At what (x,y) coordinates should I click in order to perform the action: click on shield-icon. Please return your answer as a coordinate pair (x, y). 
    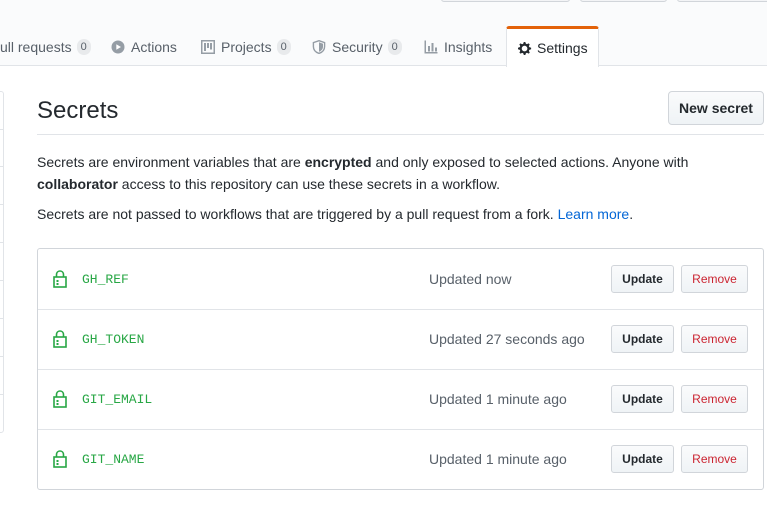
    Looking at the image, I should click on (319, 47).